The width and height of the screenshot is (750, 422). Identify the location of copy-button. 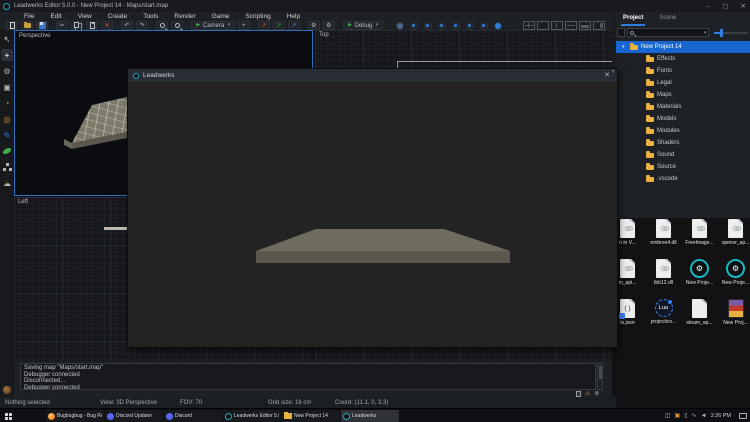
(77, 25).